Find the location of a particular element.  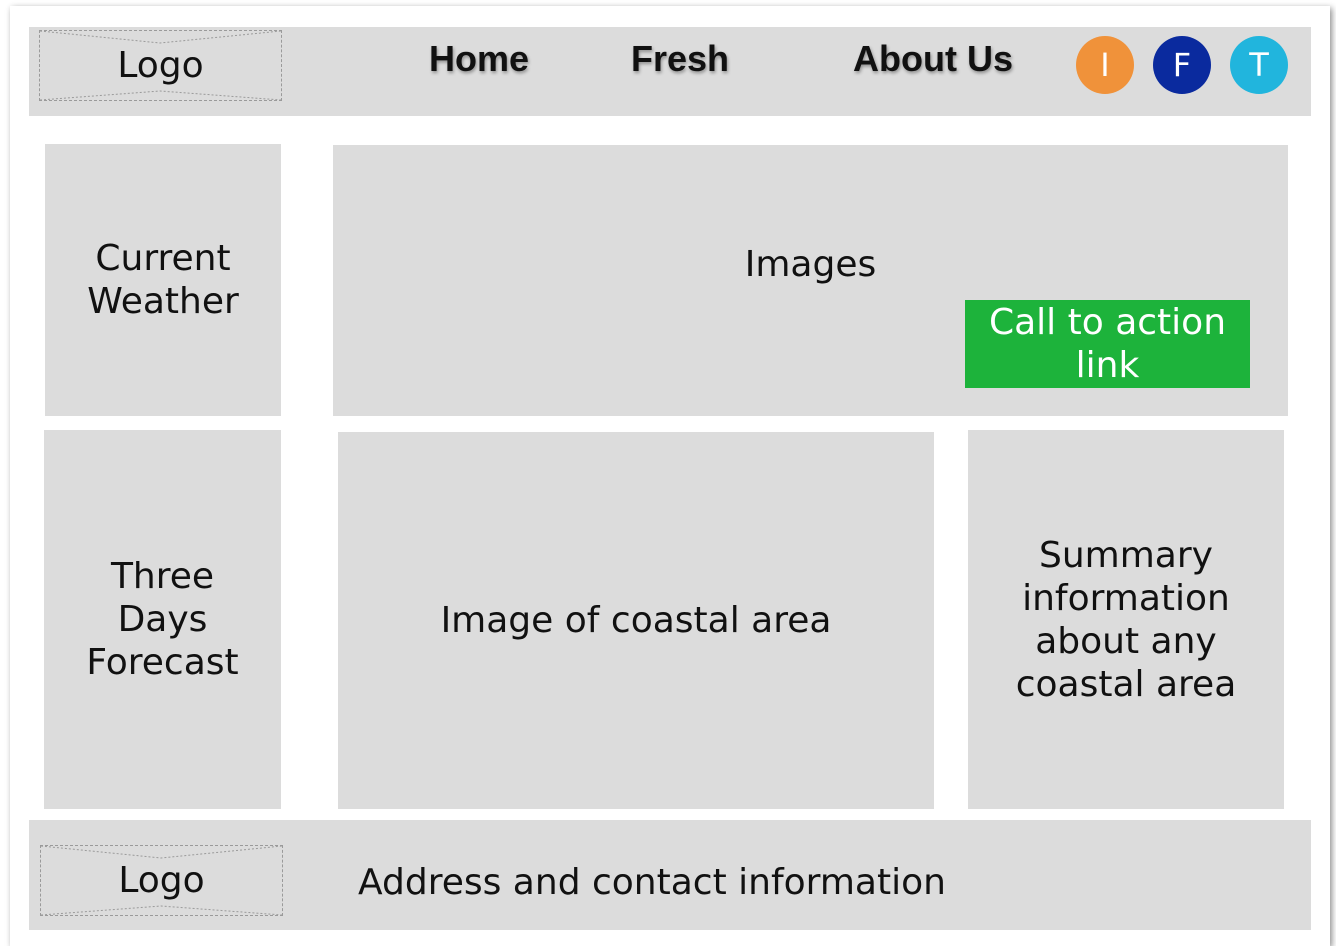

header-logo-text: Logo is located at coordinates (160, 65).